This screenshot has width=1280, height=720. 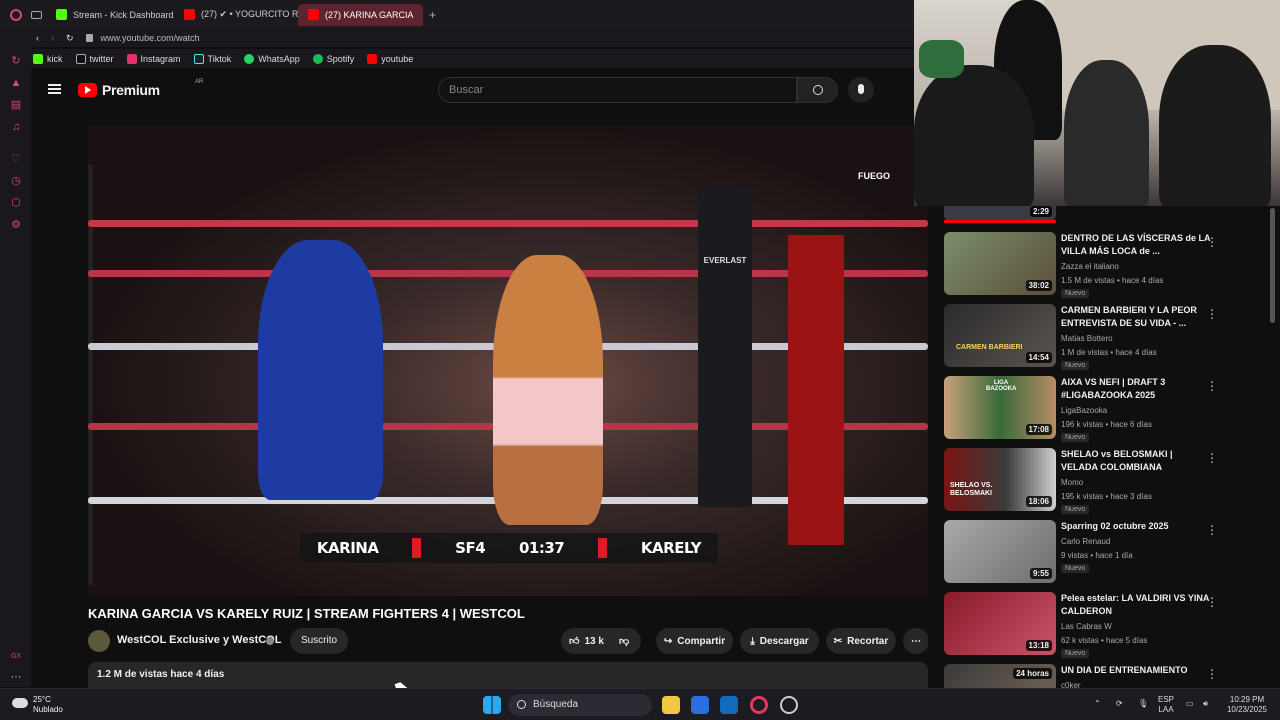 What do you see at coordinates (16, 657) in the screenshot?
I see `gx-label: GX` at bounding box center [16, 657].